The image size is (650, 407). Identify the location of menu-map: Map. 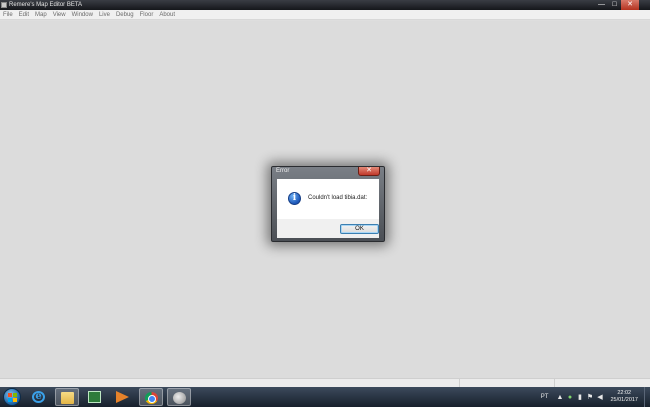
(41, 14).